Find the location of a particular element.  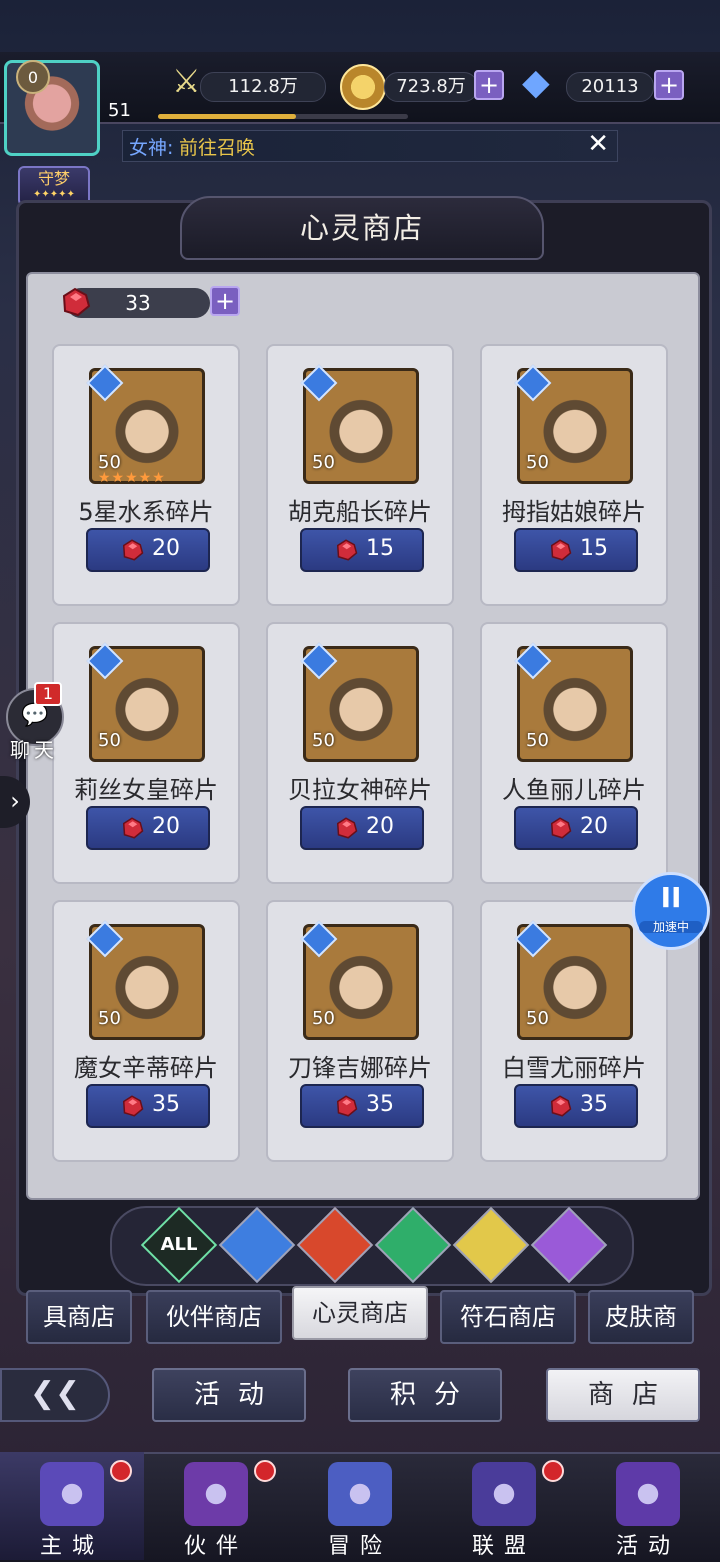

item-name: 胡克船长碎片 is located at coordinates (360, 512).